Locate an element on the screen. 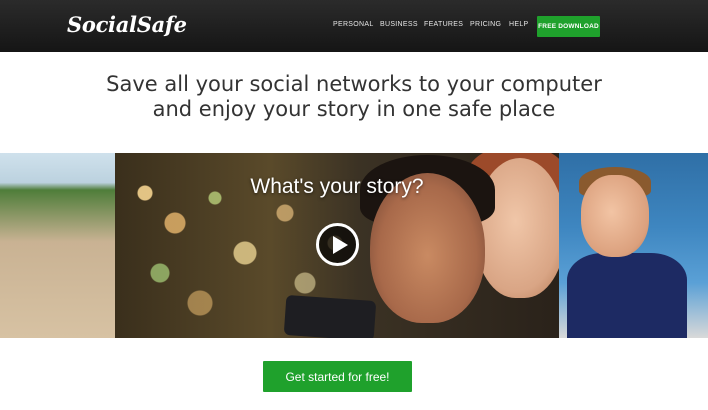 The width and height of the screenshot is (708, 410). hero-title: What's your story? is located at coordinates (337, 186).